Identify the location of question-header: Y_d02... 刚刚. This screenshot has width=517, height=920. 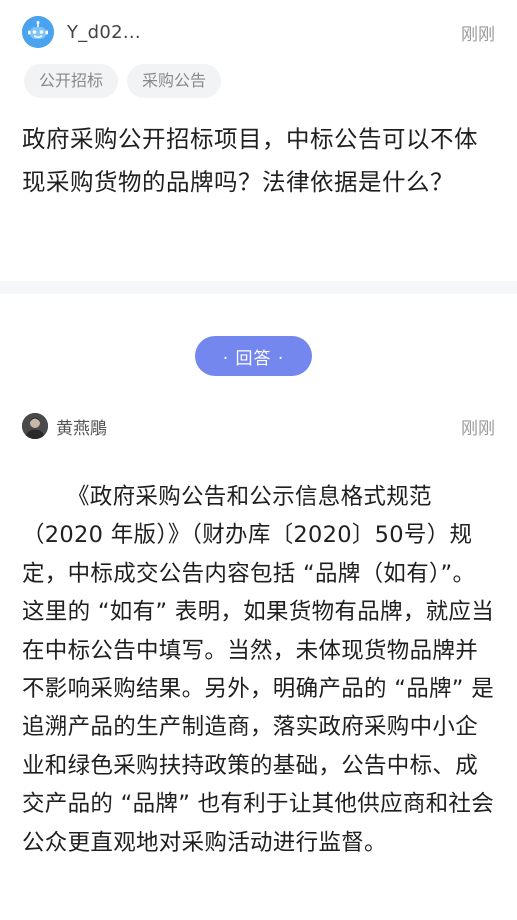
(258, 32).